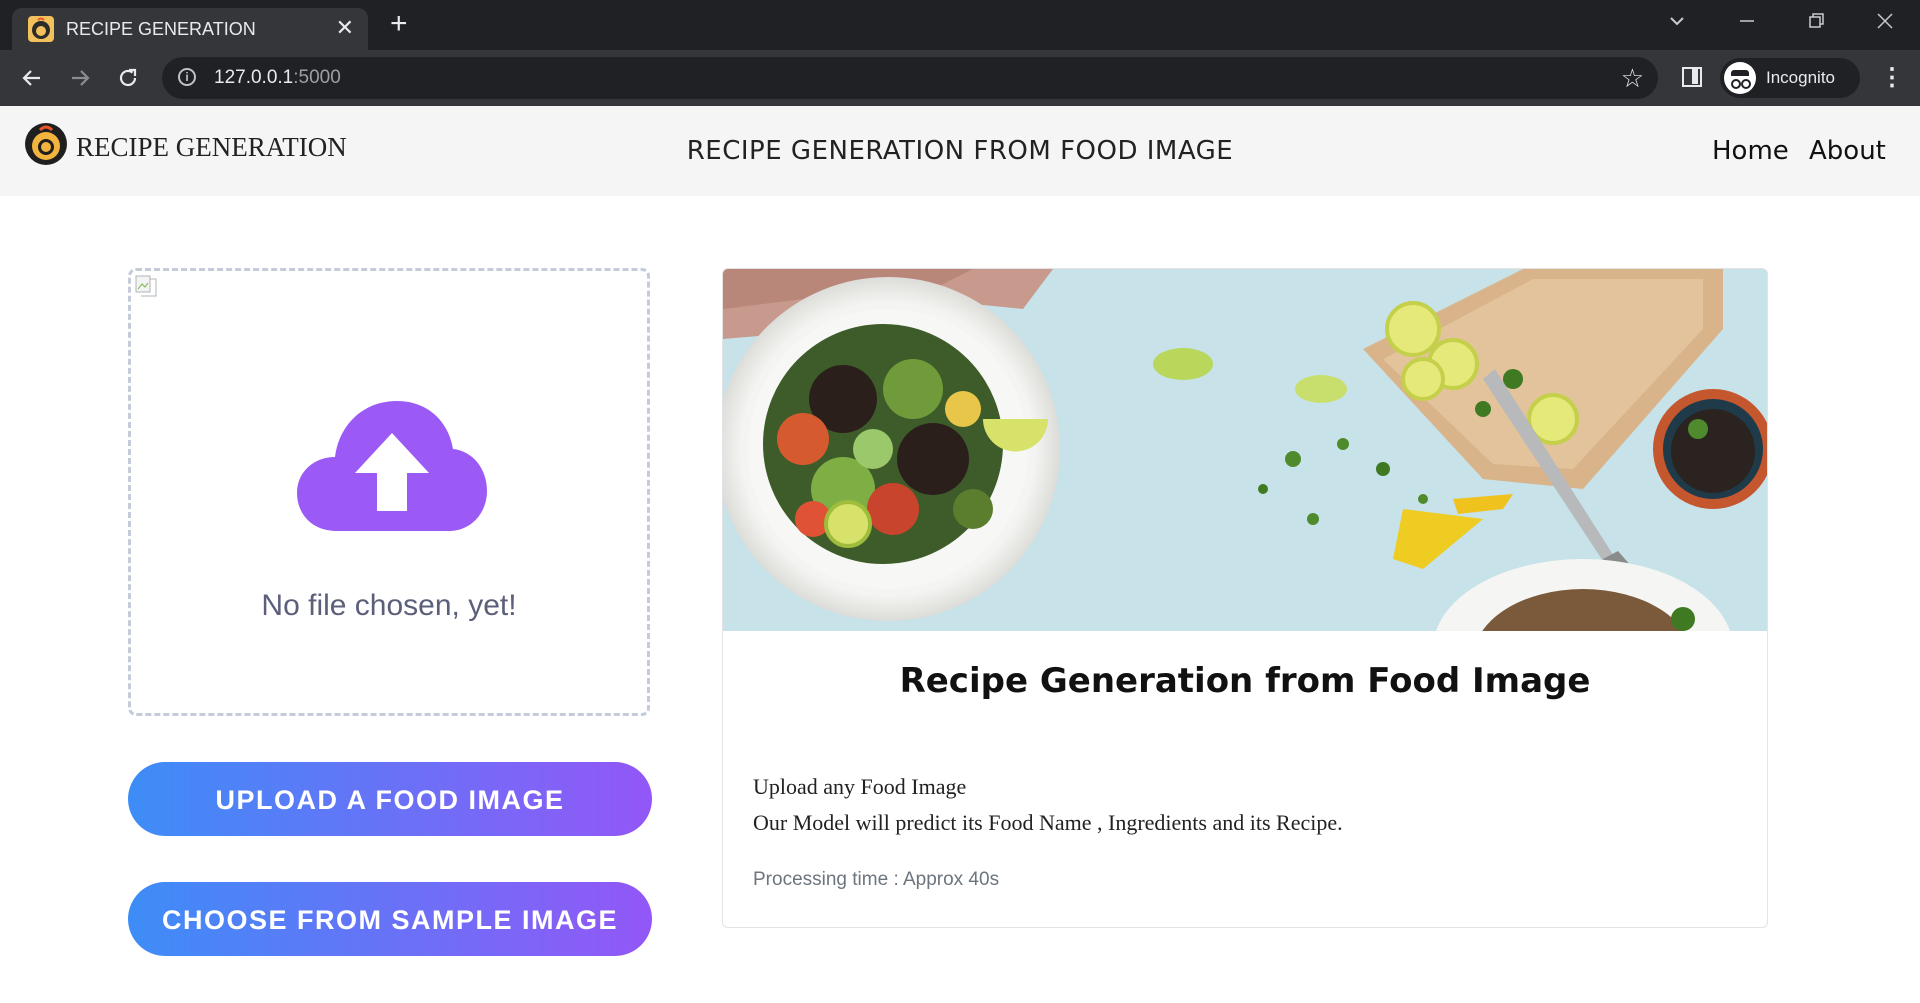  Describe the element at coordinates (1800, 77) in the screenshot. I see `incognito-label: Incognito` at that location.